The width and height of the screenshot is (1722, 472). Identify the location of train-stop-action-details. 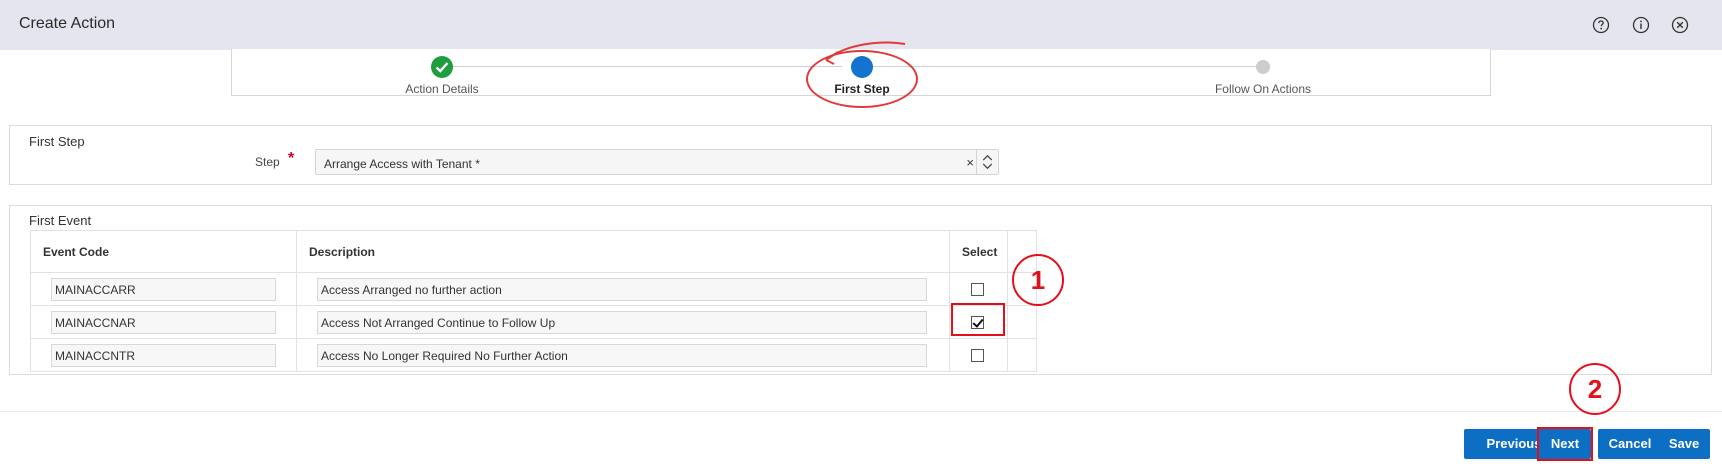
(442, 67).